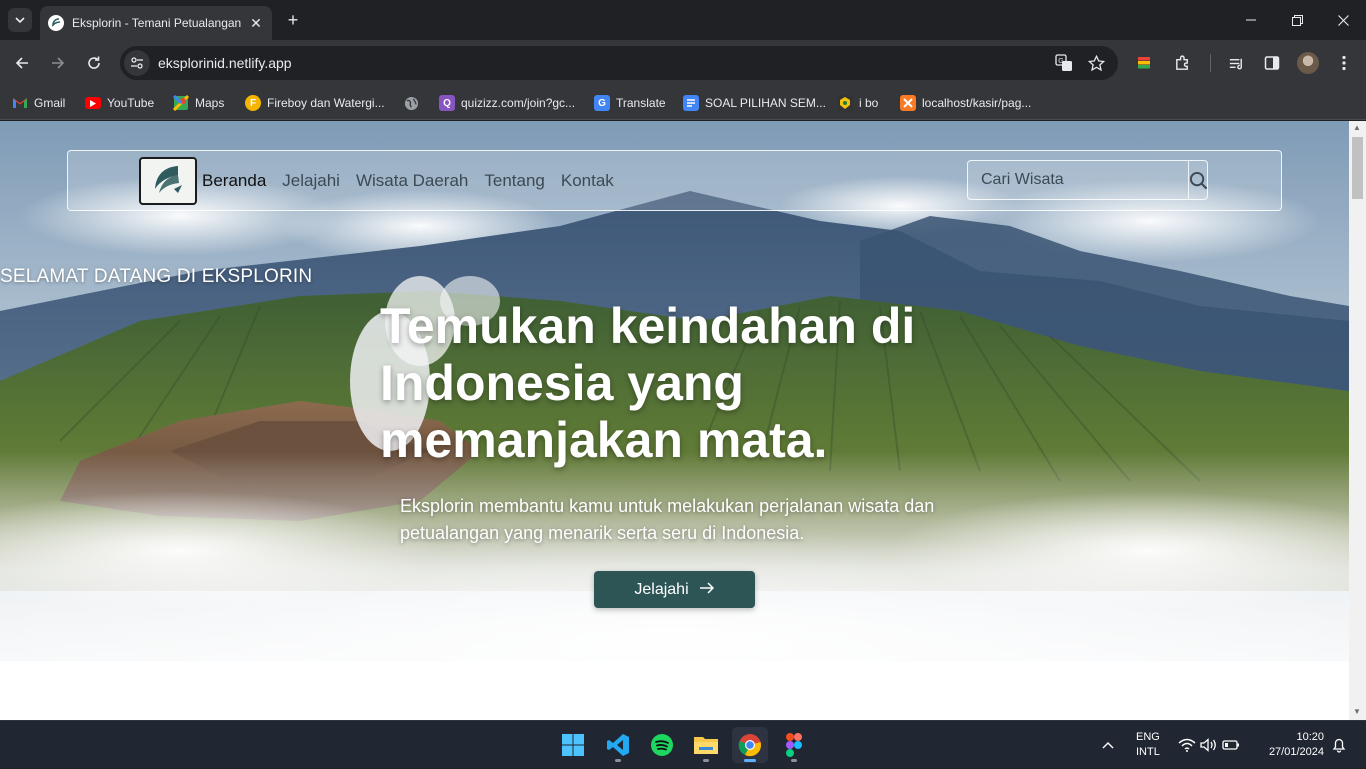  What do you see at coordinates (1144, 63) in the screenshot?
I see `extension-colorful-icon` at bounding box center [1144, 63].